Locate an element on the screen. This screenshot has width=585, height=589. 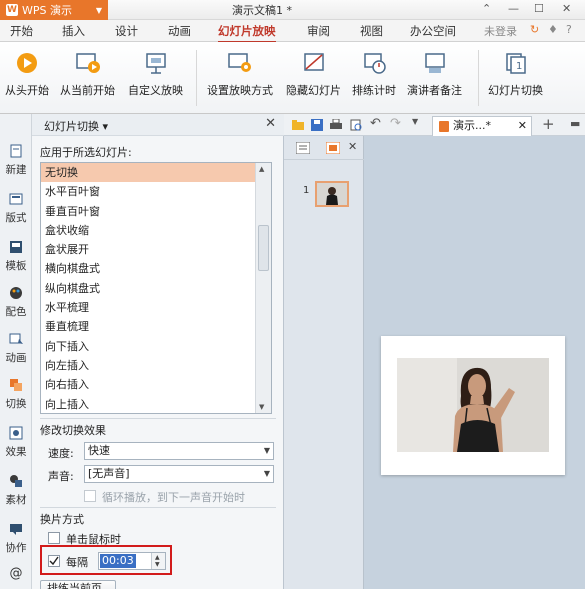
sound-select: [无声音] ▼ is located at coordinates (179, 474).